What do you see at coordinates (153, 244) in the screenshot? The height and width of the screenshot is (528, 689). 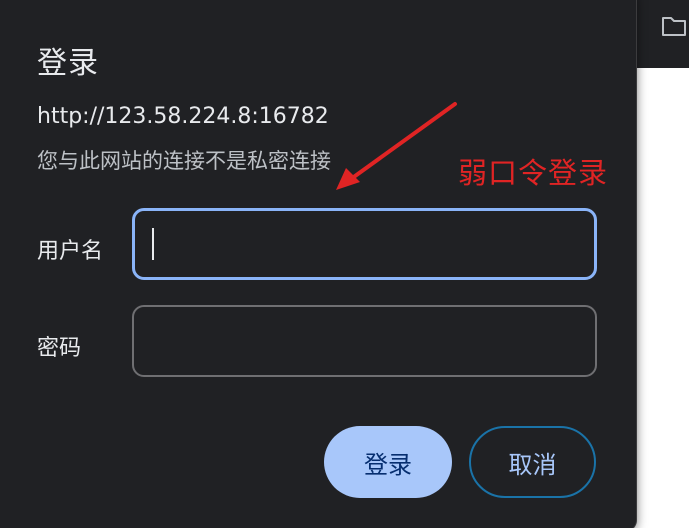 I see `text-caret` at bounding box center [153, 244].